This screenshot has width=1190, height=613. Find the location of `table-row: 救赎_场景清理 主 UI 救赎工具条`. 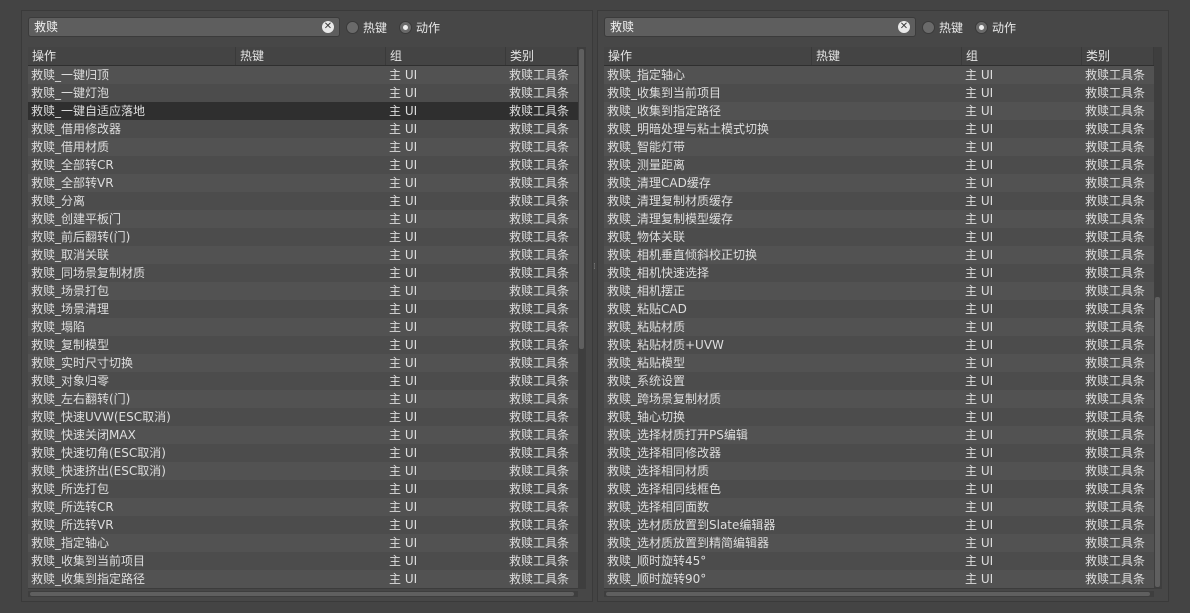

table-row: 救赎_场景清理 主 UI 救赎工具条 is located at coordinates (303, 309).